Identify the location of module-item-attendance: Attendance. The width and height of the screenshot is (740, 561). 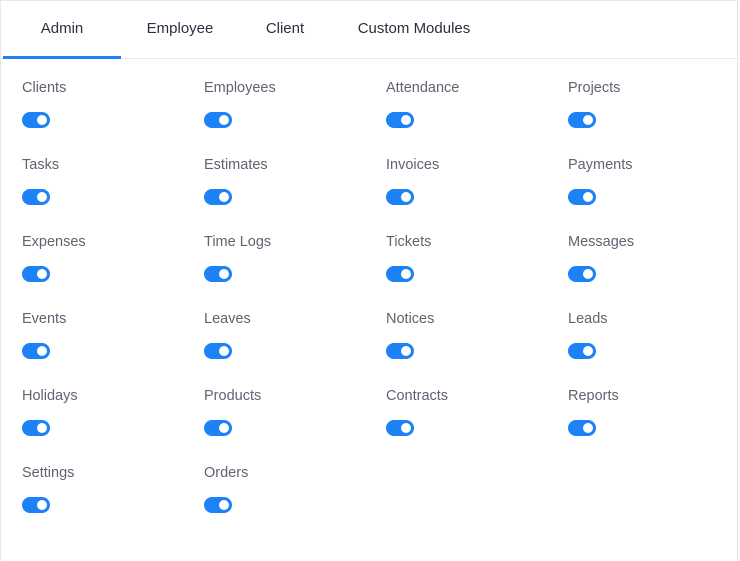
(471, 113).